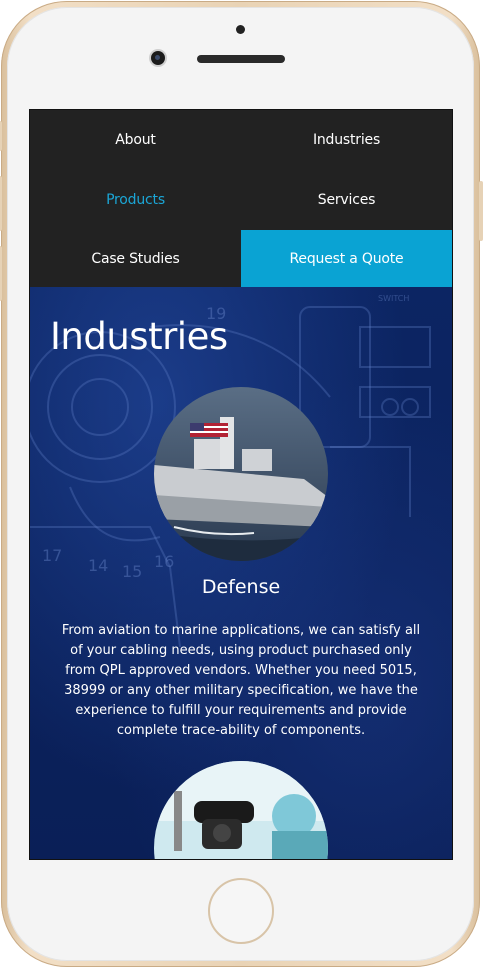  Describe the element at coordinates (241, 474) in the screenshot. I see `defense-image` at that location.